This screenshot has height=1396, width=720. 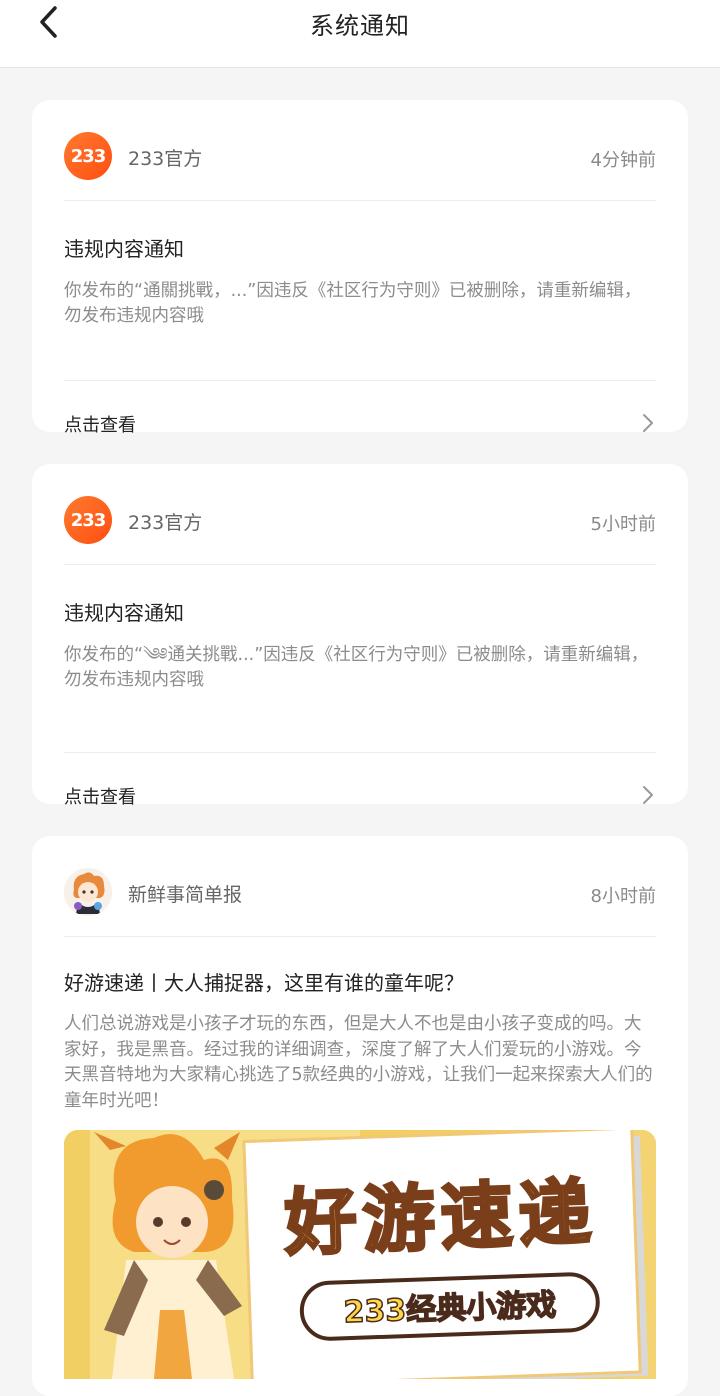 What do you see at coordinates (623, 896) in the screenshot?
I see `timestamp: 8小时前` at bounding box center [623, 896].